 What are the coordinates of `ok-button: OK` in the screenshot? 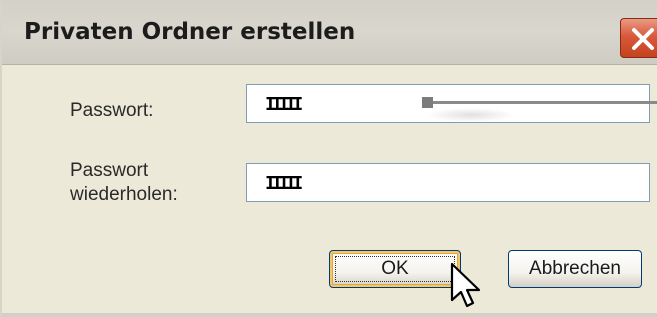 It's located at (395, 269).